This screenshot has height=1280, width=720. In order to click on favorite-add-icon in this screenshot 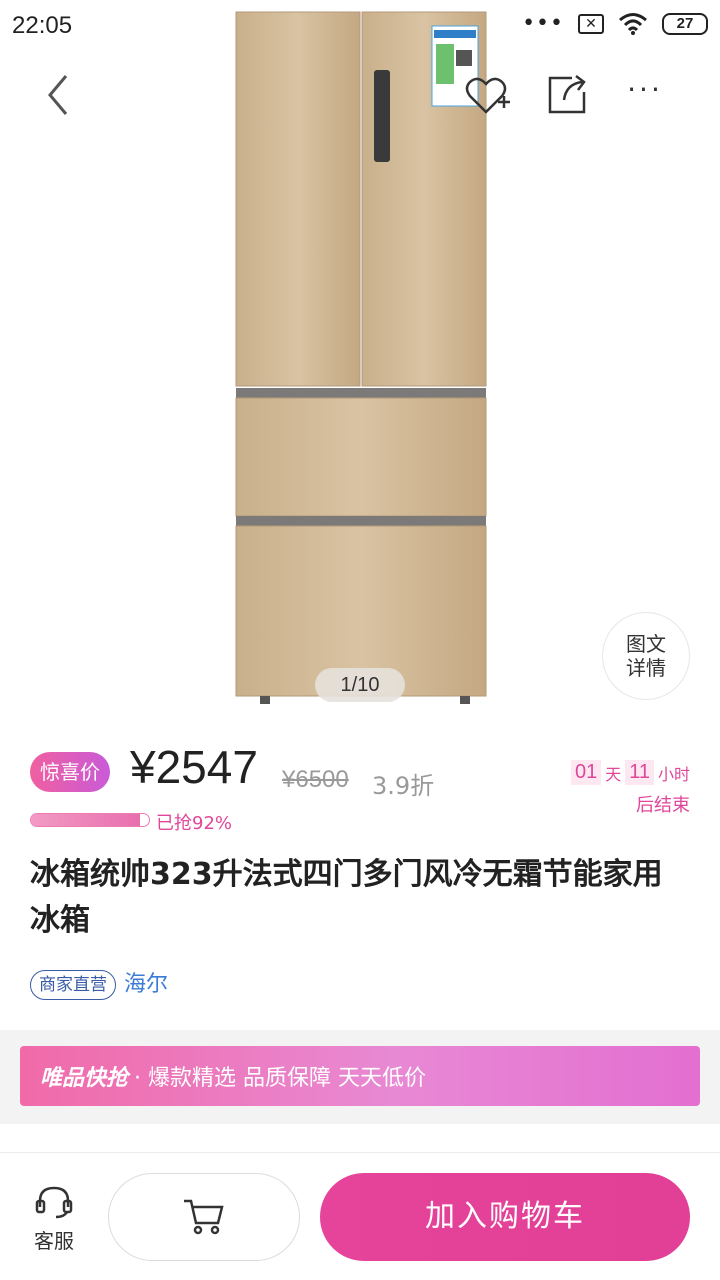, I will do `click(488, 95)`.